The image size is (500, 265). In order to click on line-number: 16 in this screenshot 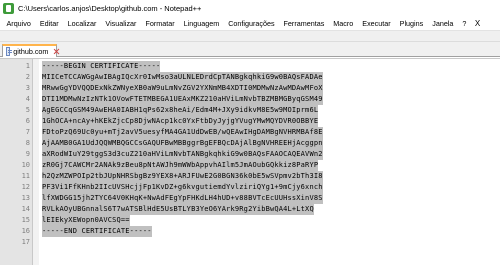, I will do `click(25, 231)`.